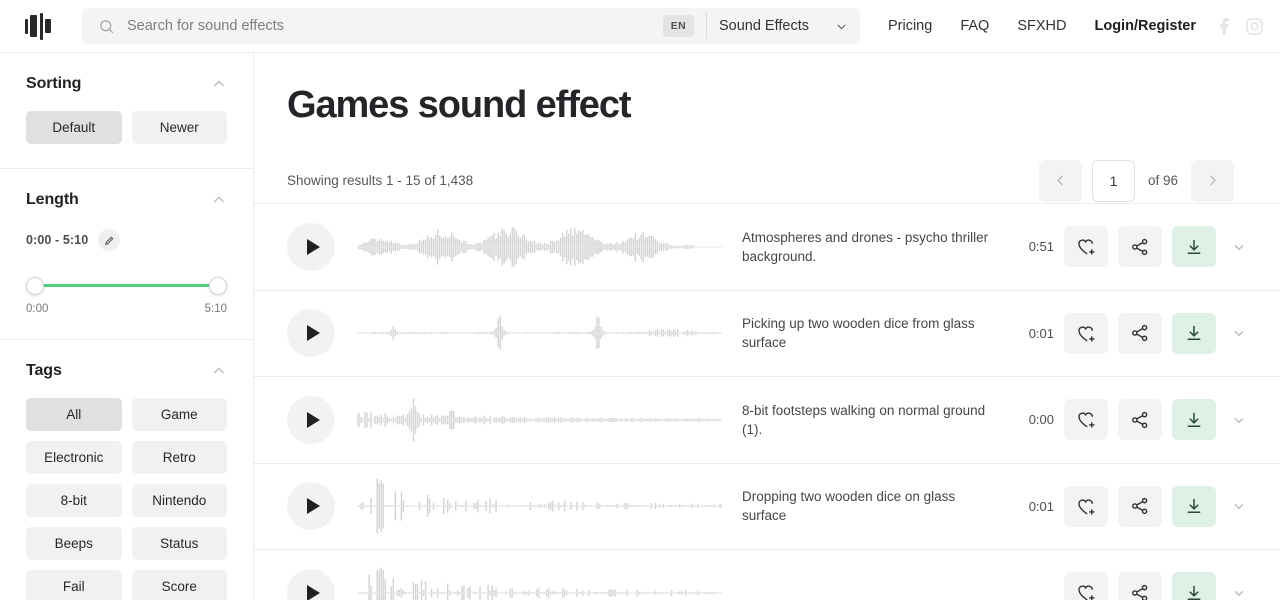 The height and width of the screenshot is (600, 1280). Describe the element at coordinates (179, 500) in the screenshot. I see `tag-nintendo: Nintendo` at that location.